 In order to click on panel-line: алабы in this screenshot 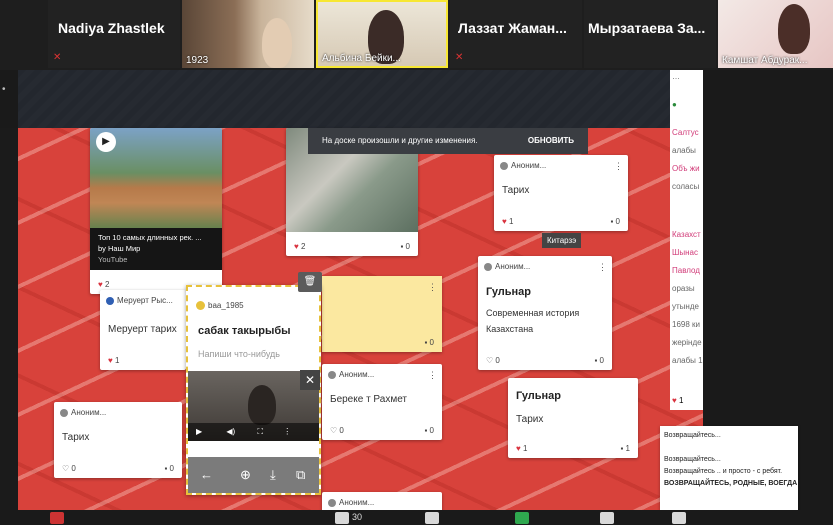, I will do `click(684, 150)`.